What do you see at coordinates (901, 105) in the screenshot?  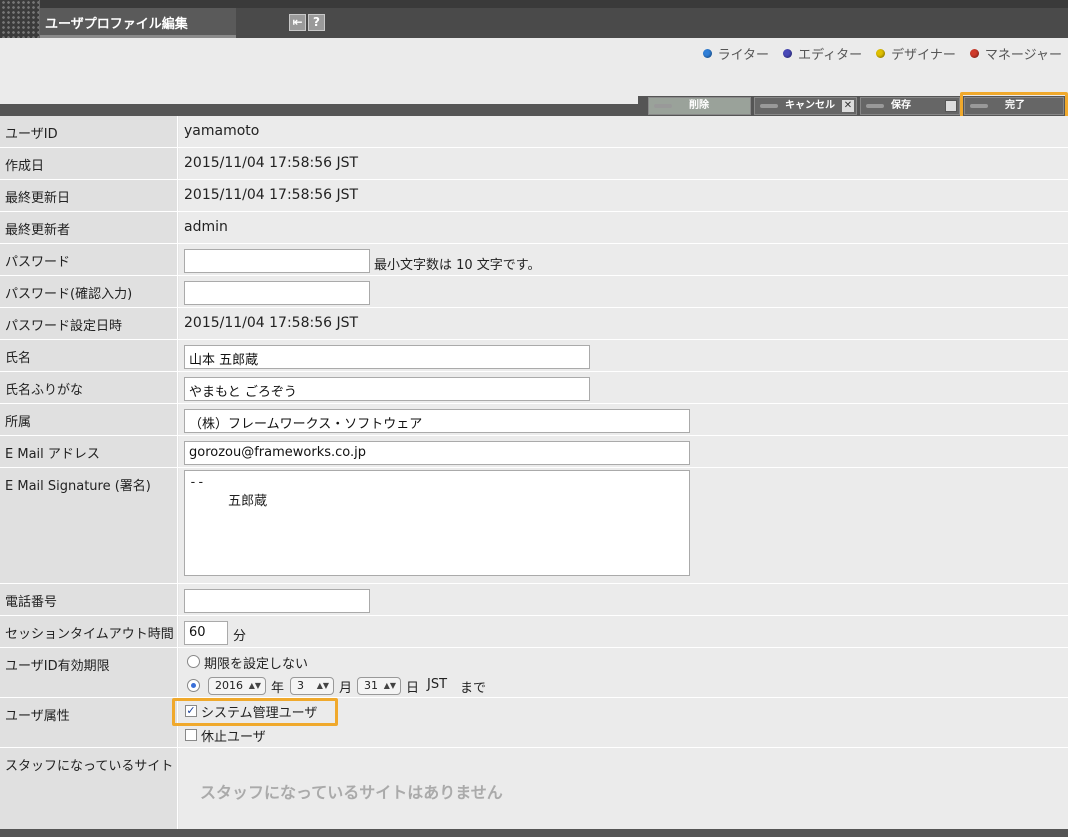 I see `save-label: 保存` at bounding box center [901, 105].